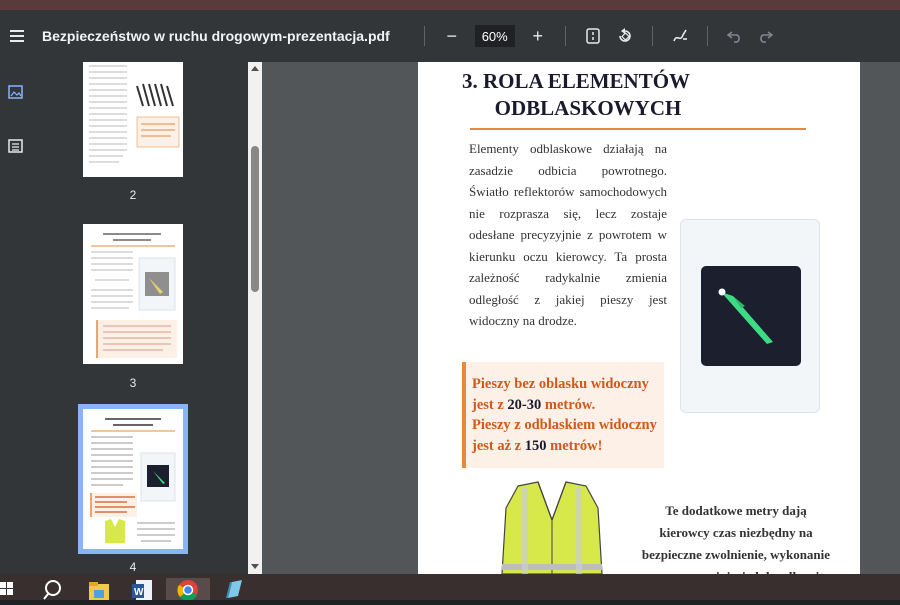 The width and height of the screenshot is (900, 605). Describe the element at coordinates (99, 589) in the screenshot. I see `file-explorer-icon` at that location.